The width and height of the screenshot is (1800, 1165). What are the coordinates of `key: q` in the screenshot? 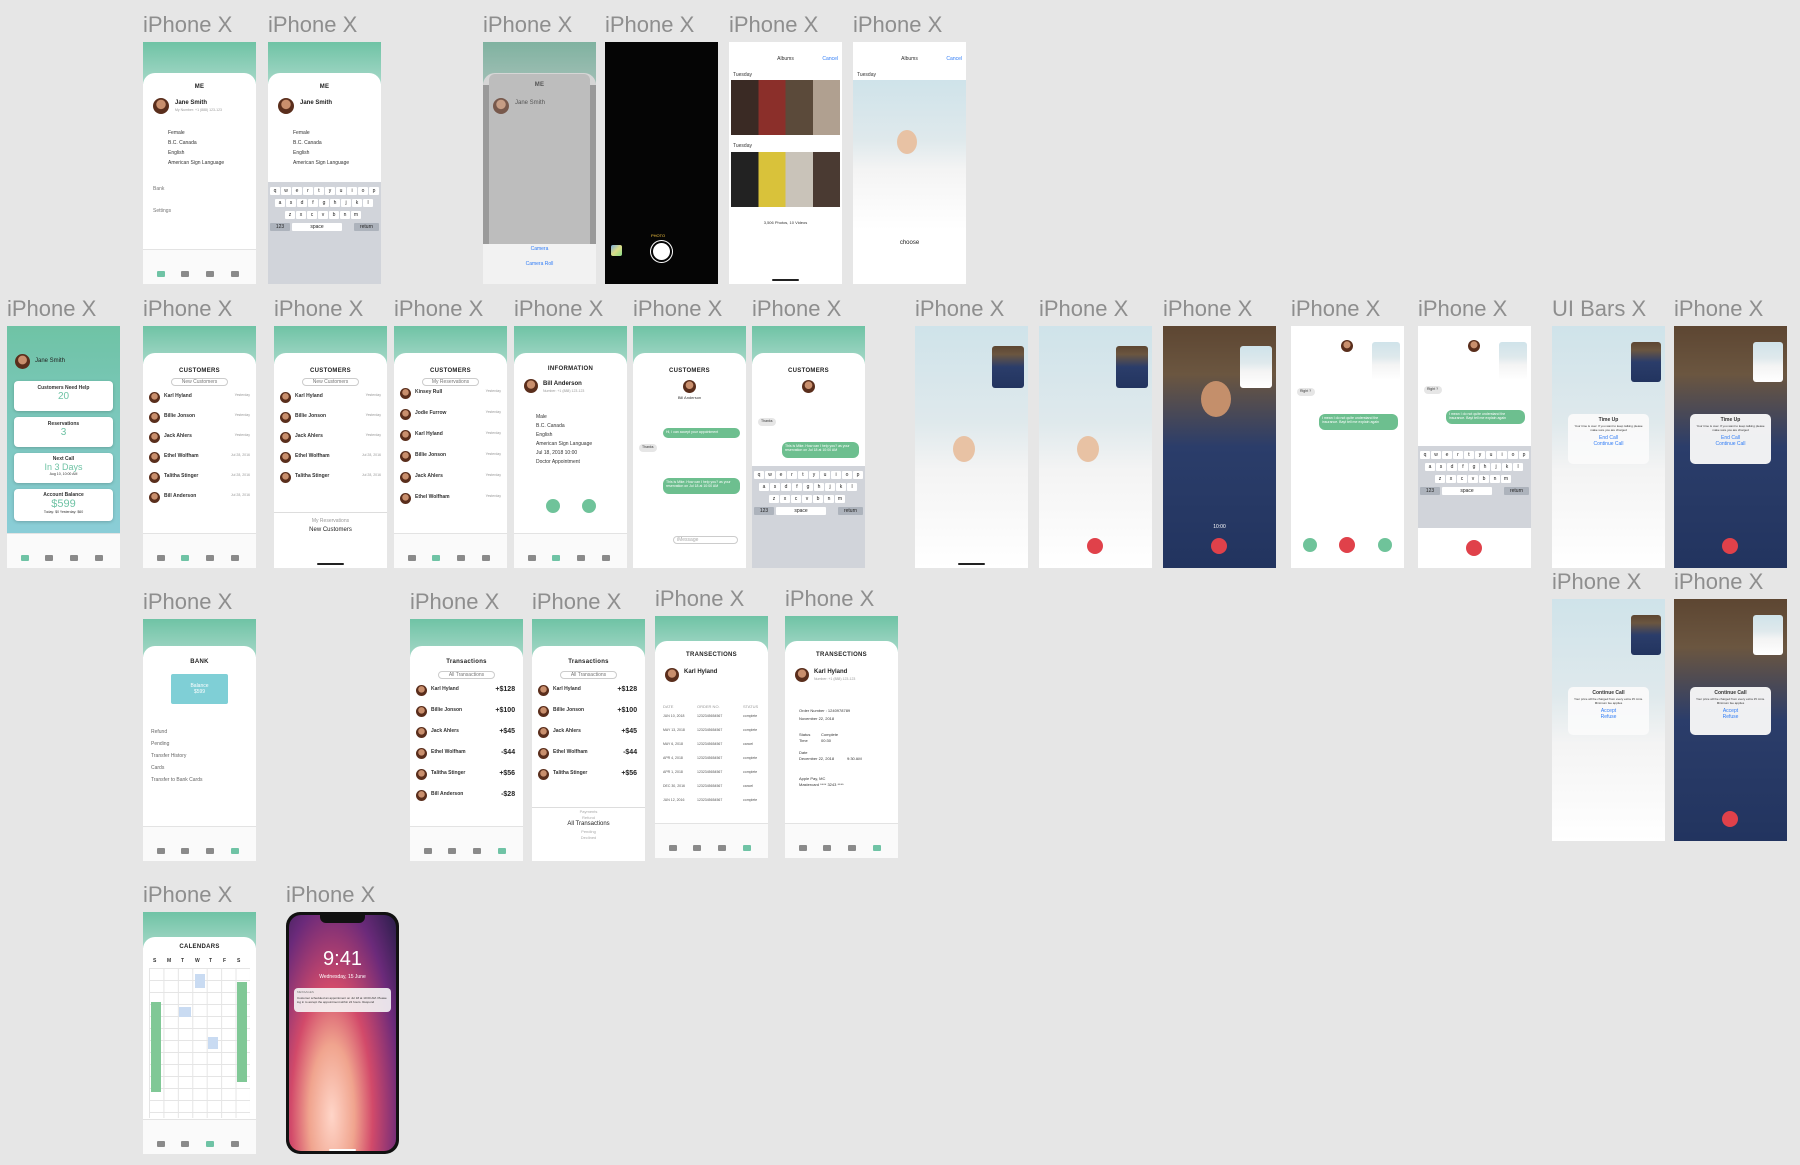 It's located at (1425, 454).